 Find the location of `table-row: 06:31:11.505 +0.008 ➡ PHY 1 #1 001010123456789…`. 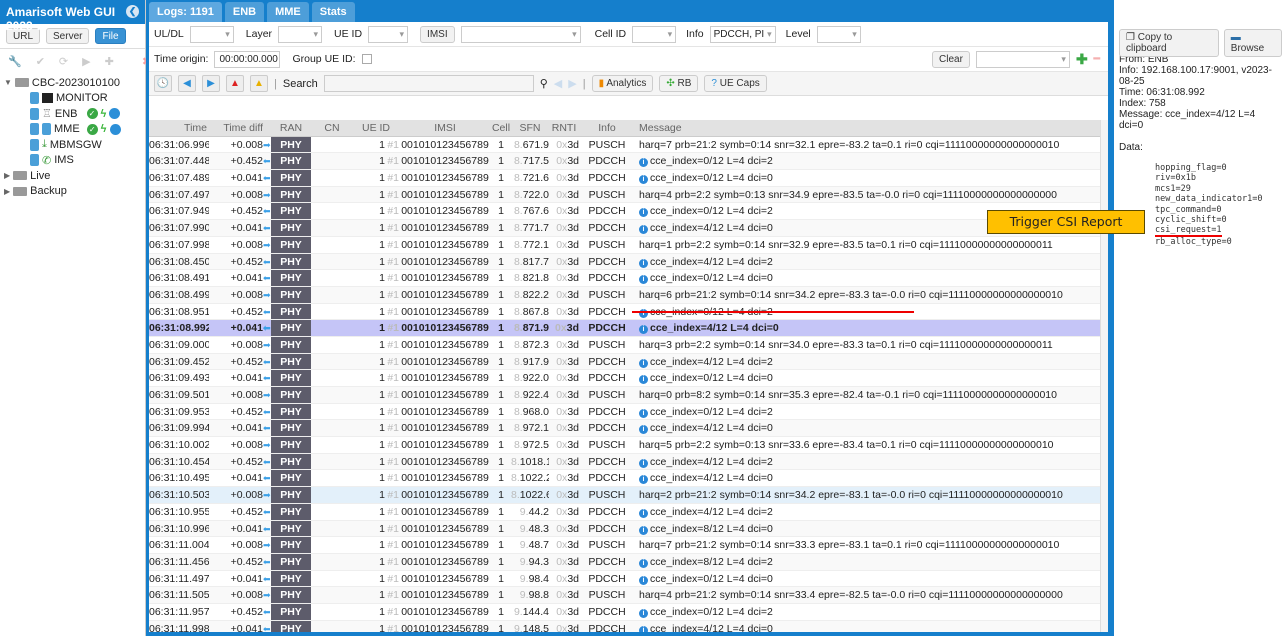

table-row: 06:31:11.505 +0.008 ➡ PHY 1 #1 001010123456789… is located at coordinates (627, 595).